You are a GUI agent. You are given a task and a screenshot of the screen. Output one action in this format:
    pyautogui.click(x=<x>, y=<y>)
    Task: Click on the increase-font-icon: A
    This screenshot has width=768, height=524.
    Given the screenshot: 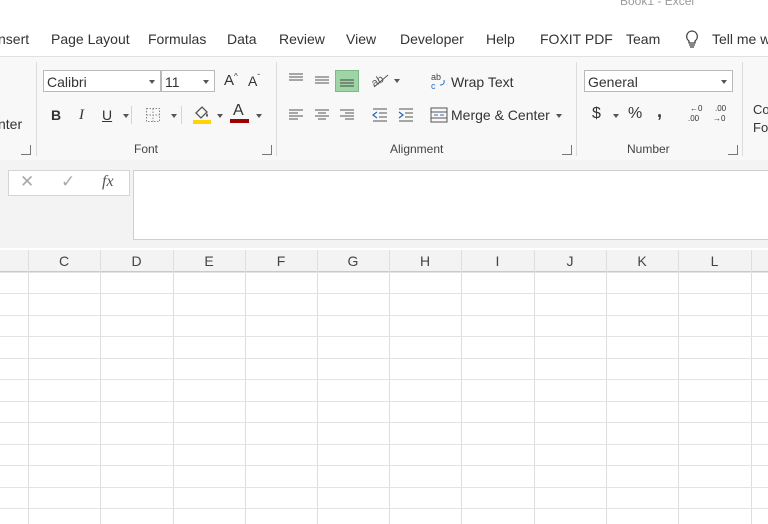 What is the action you would take?
    pyautogui.click(x=229, y=80)
    